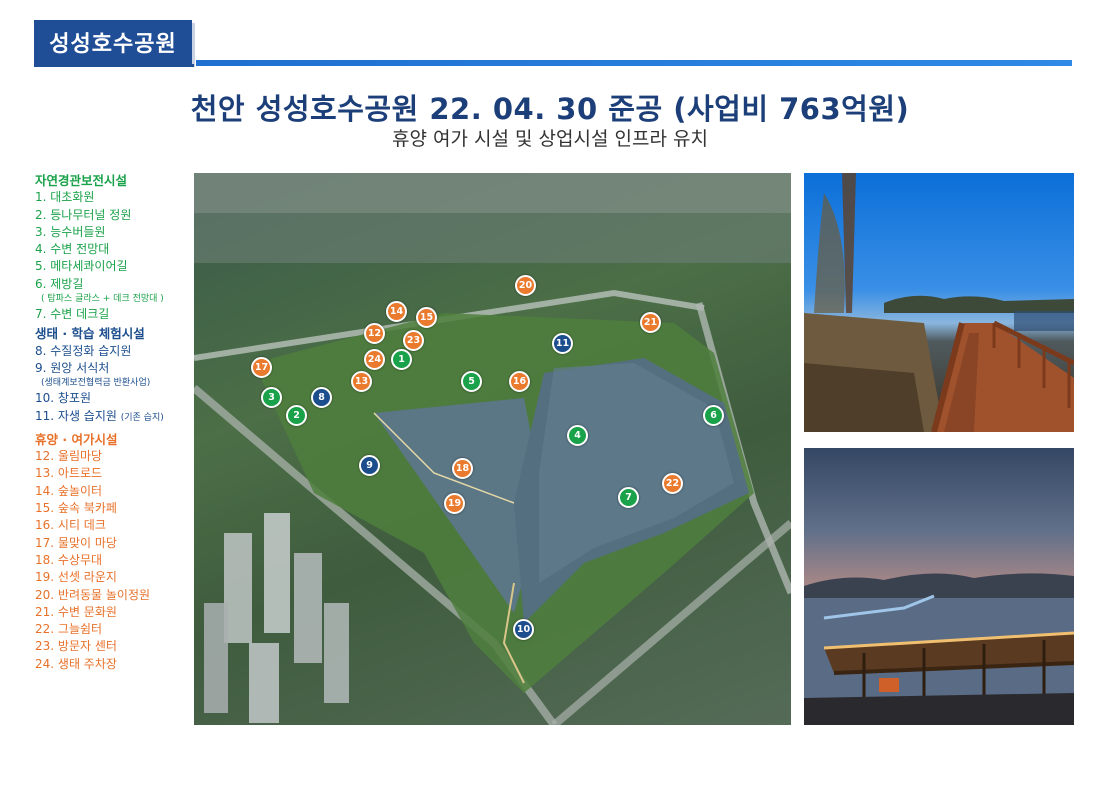  Describe the element at coordinates (113, 42) in the screenshot. I see `section-tab: 성성호수공원` at that location.